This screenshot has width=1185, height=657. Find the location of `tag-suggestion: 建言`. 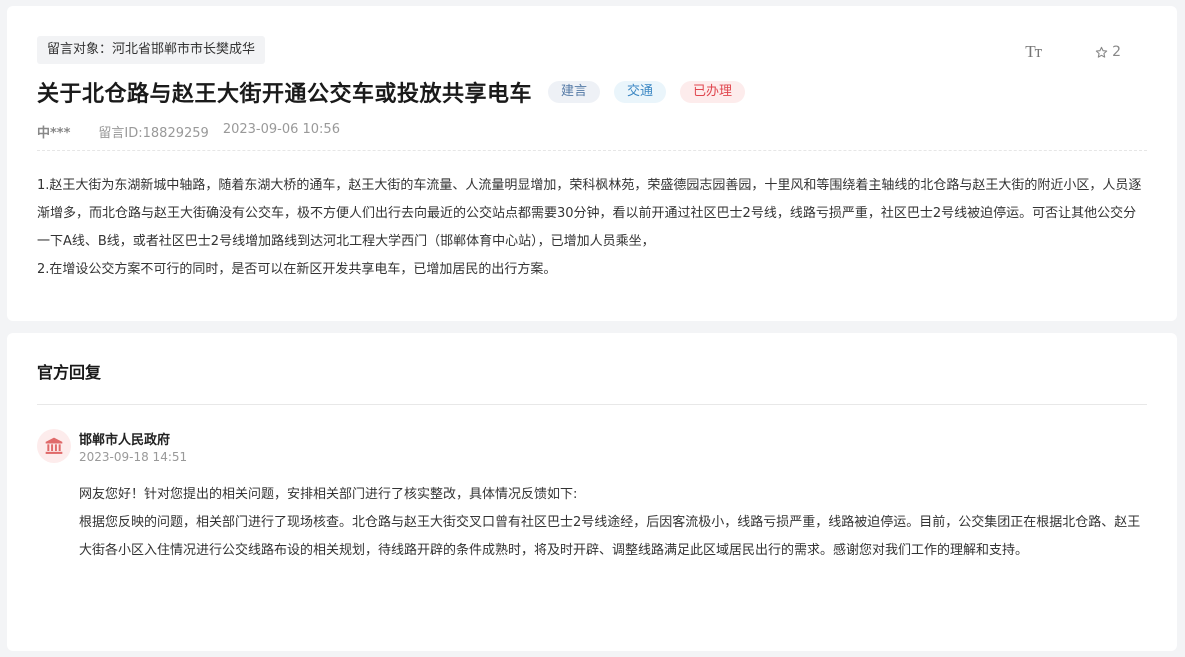

tag-suggestion: 建言 is located at coordinates (574, 92).